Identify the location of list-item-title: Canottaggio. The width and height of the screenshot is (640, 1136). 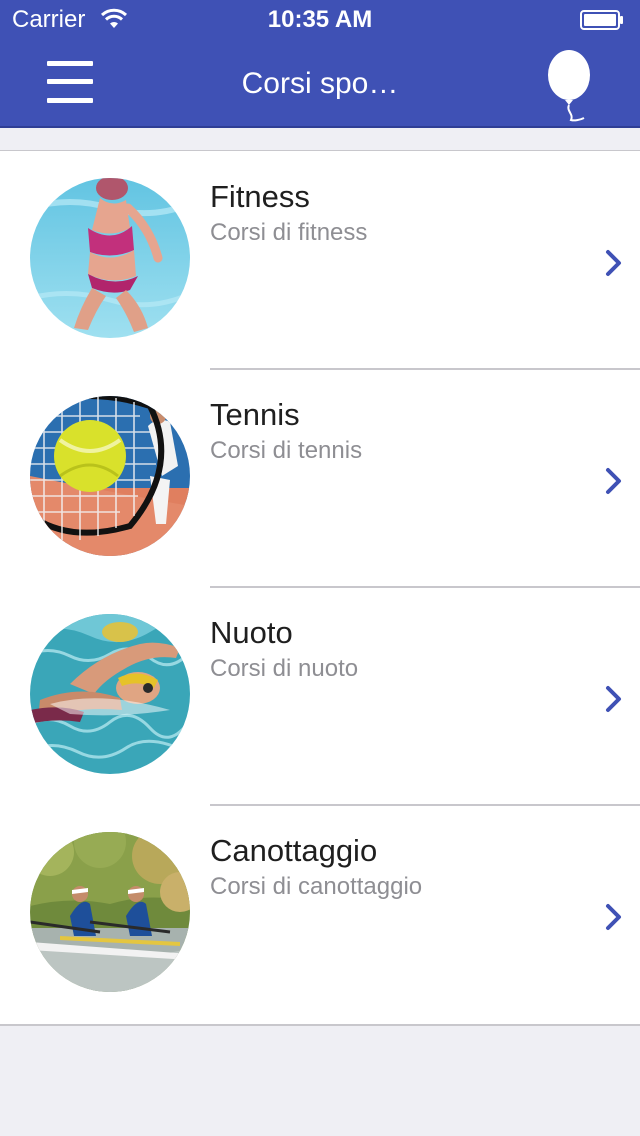
(294, 850).